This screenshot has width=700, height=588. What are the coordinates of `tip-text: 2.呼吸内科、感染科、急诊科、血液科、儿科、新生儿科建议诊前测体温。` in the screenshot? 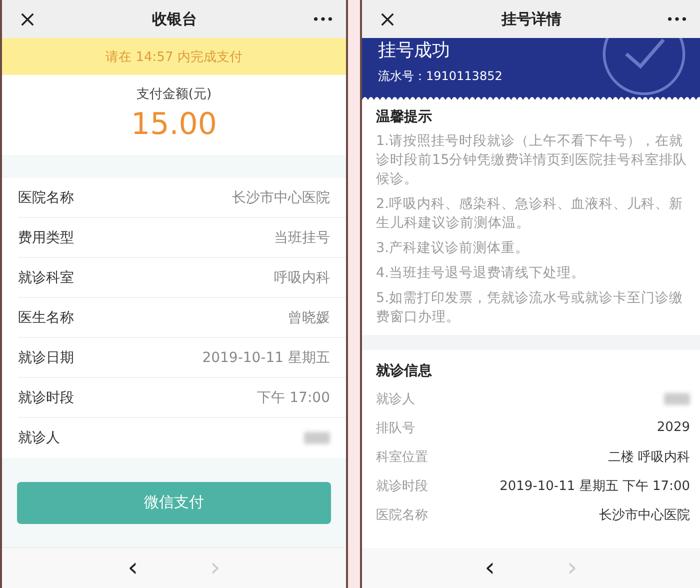 It's located at (530, 214).